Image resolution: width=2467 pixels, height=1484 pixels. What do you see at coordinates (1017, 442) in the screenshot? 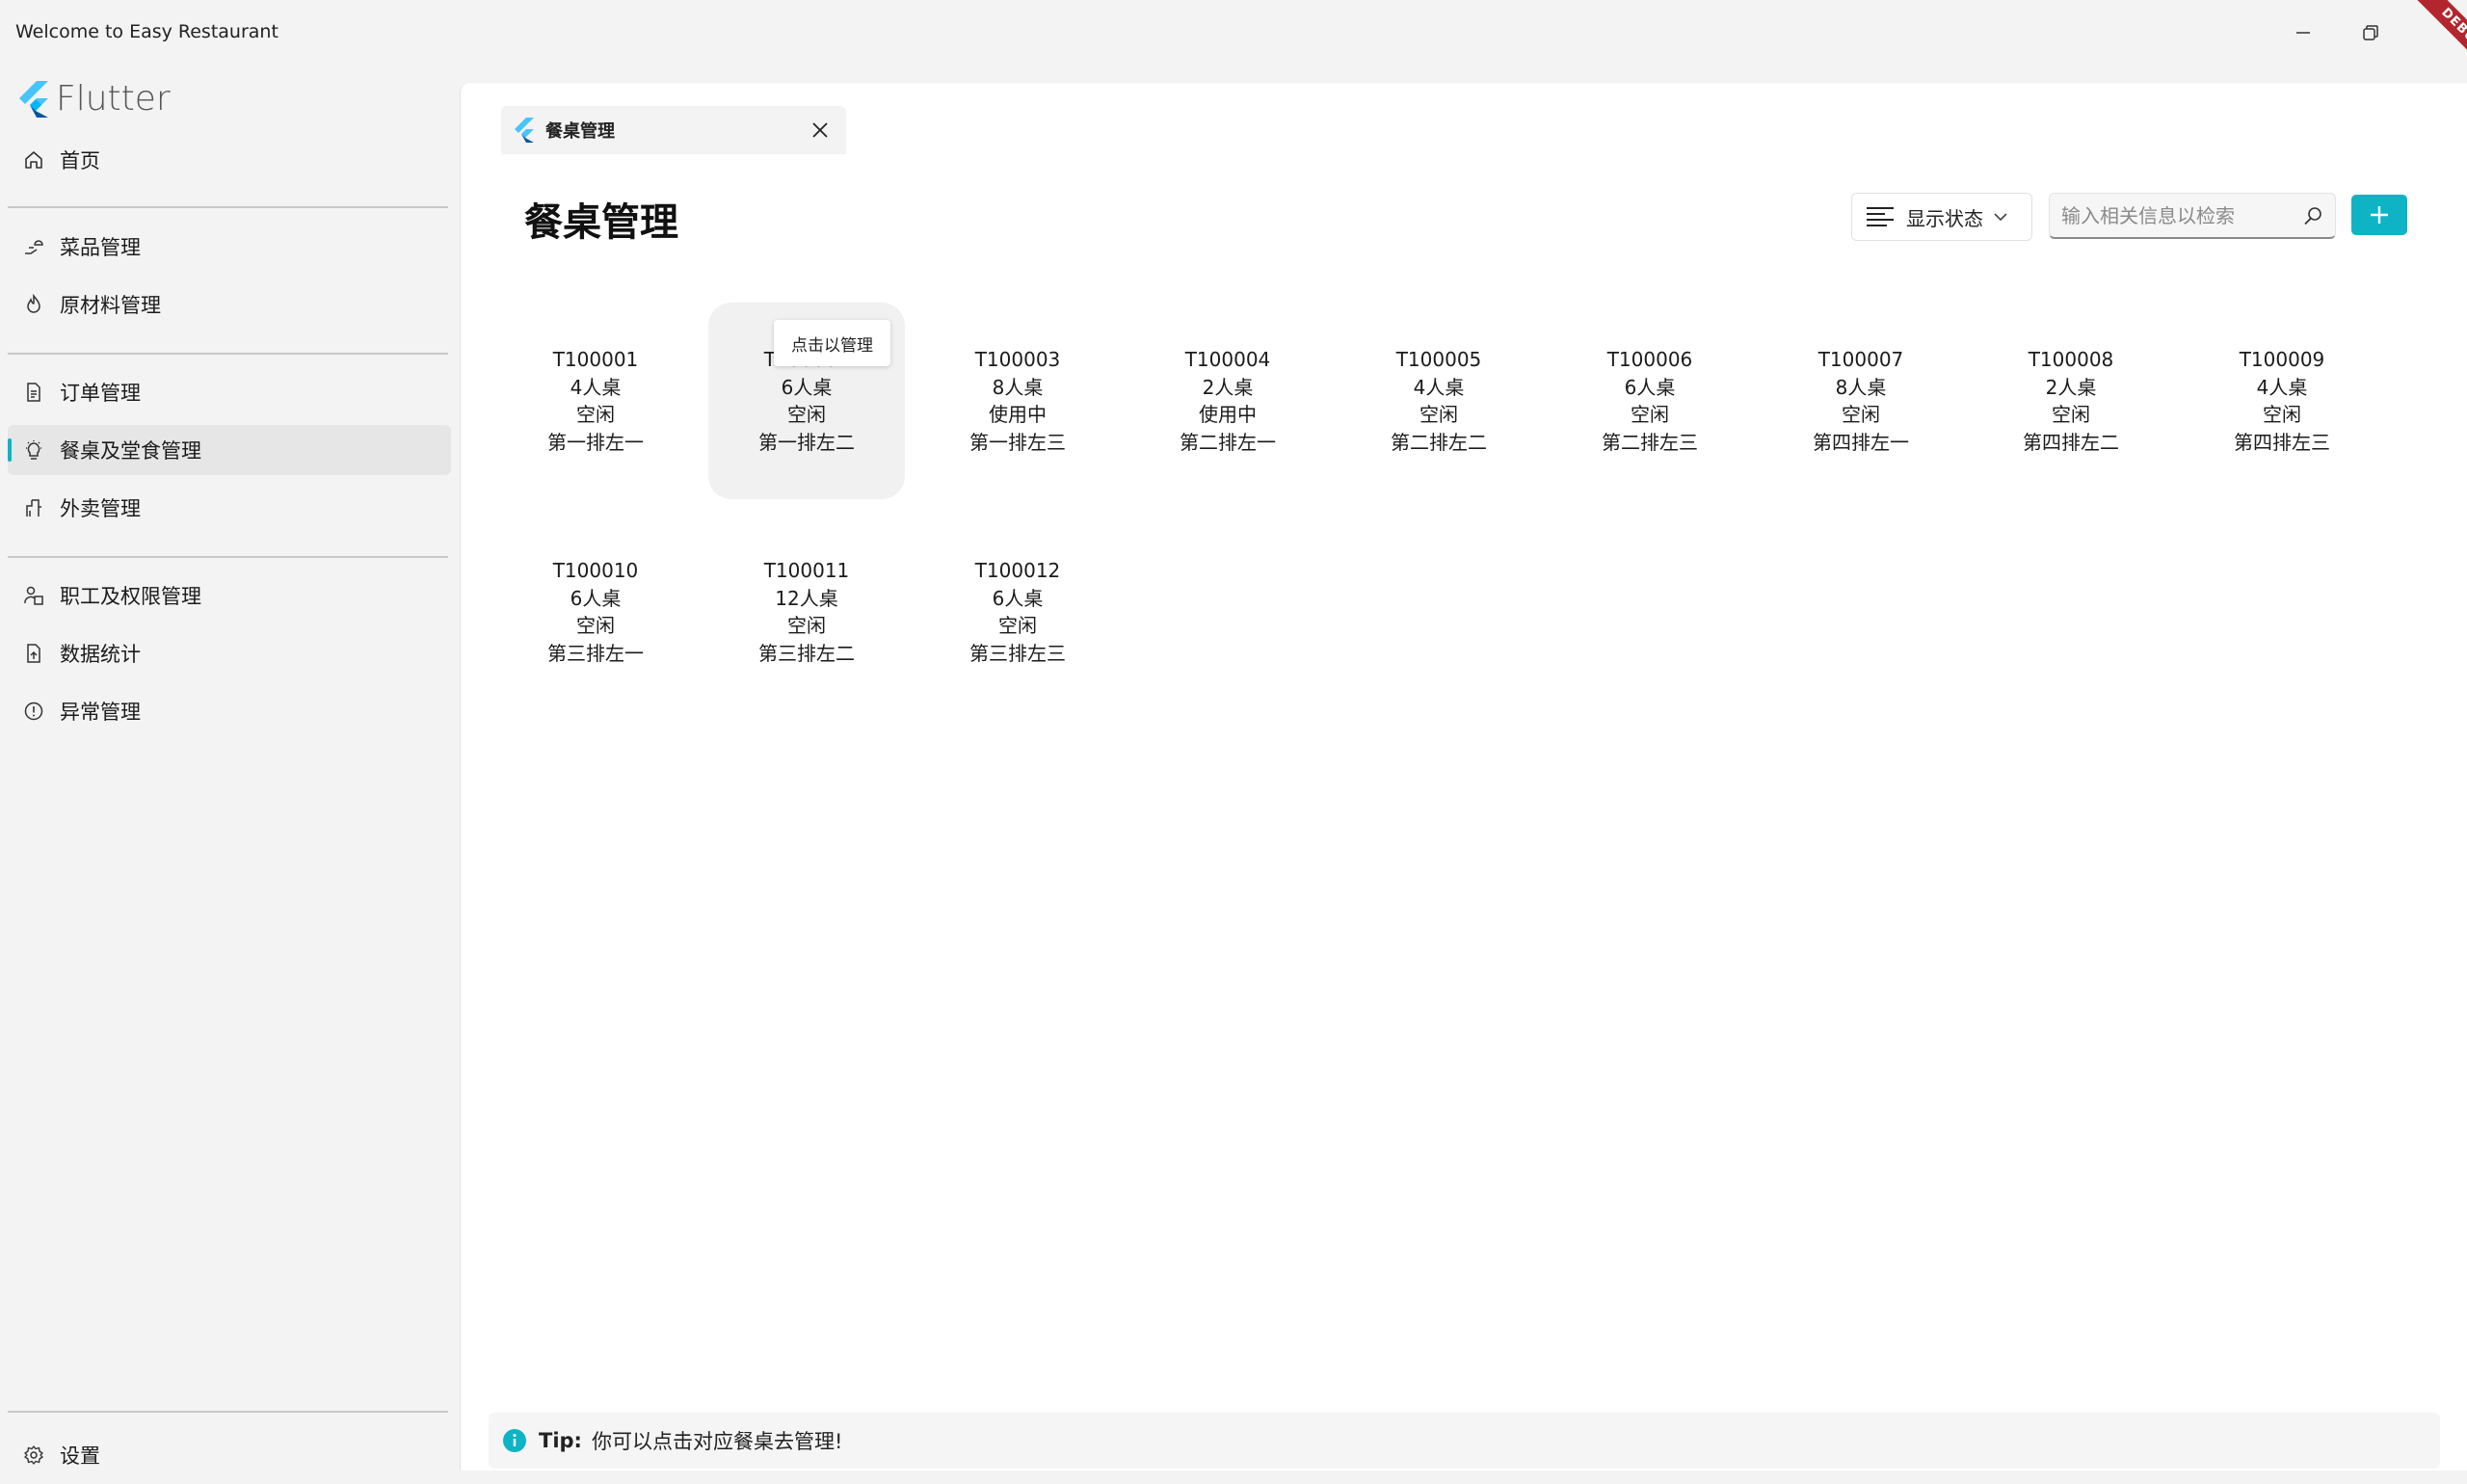
I see `table-location: 第一排左三` at bounding box center [1017, 442].